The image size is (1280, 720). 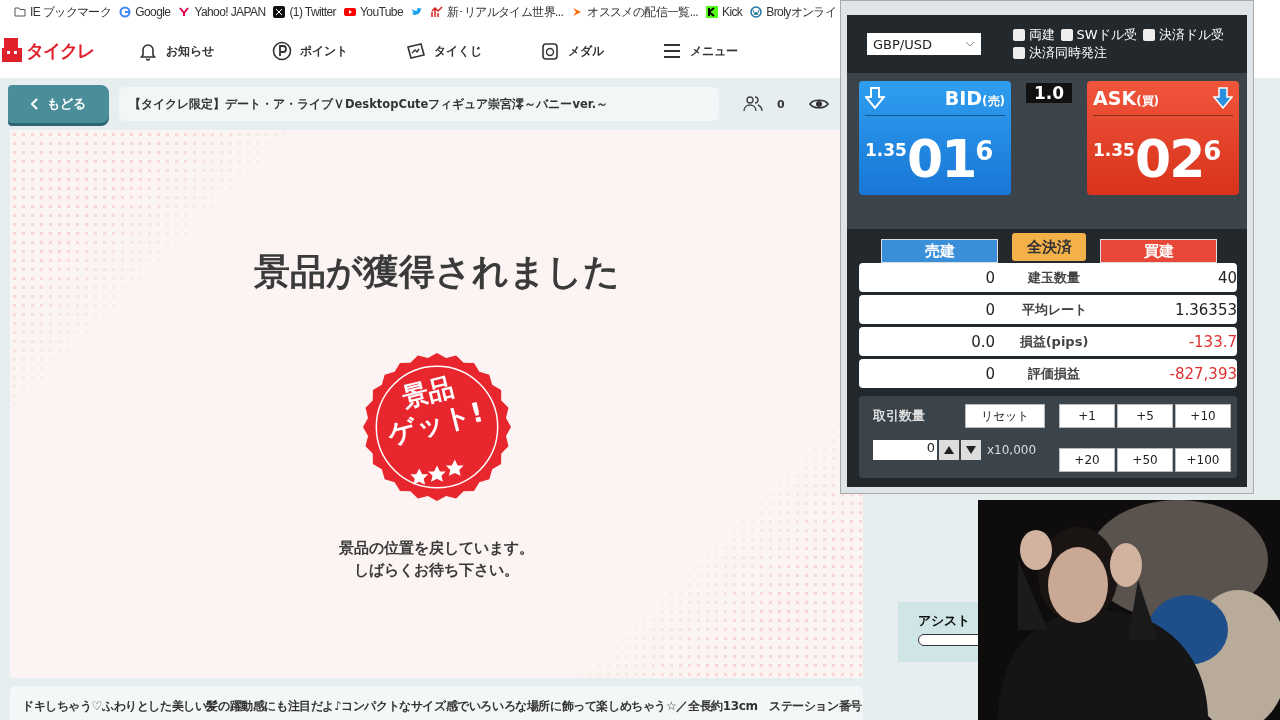 I want to click on g-logo-icon, so click(x=125, y=12).